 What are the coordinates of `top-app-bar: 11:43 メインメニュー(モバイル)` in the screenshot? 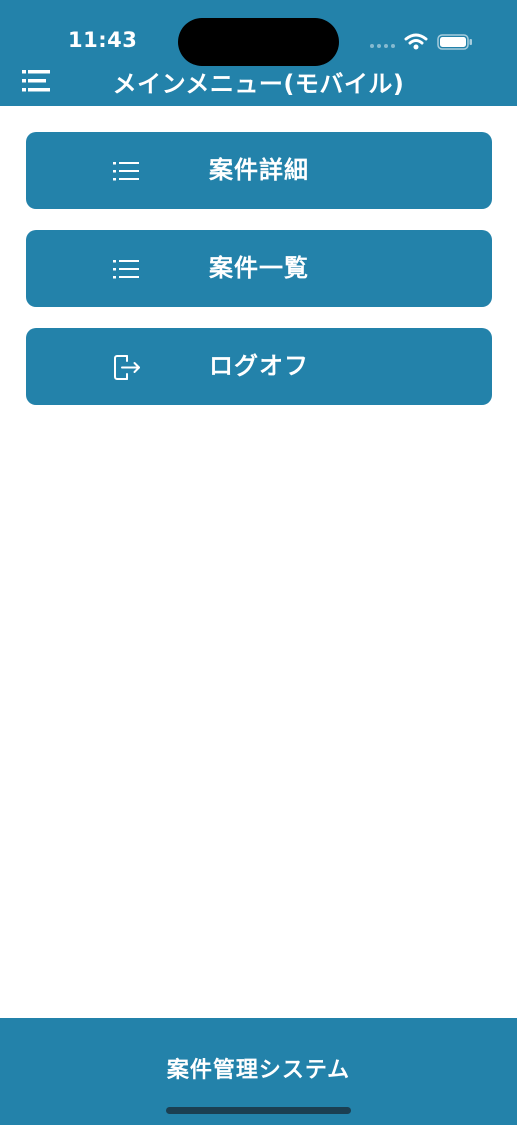 It's located at (258, 53).